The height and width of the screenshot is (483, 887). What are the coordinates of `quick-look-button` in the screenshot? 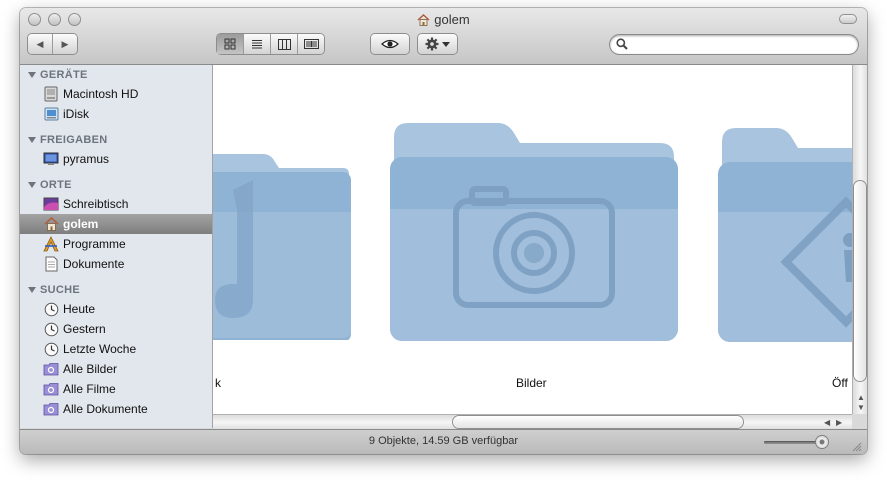 It's located at (390, 44).